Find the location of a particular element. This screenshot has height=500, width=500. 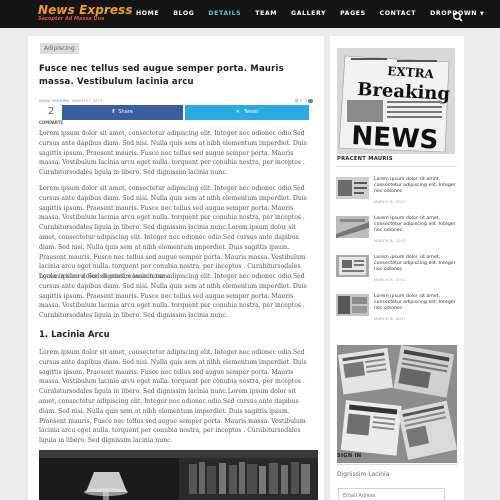

nav-item-pages: PAGES is located at coordinates (353, 14).